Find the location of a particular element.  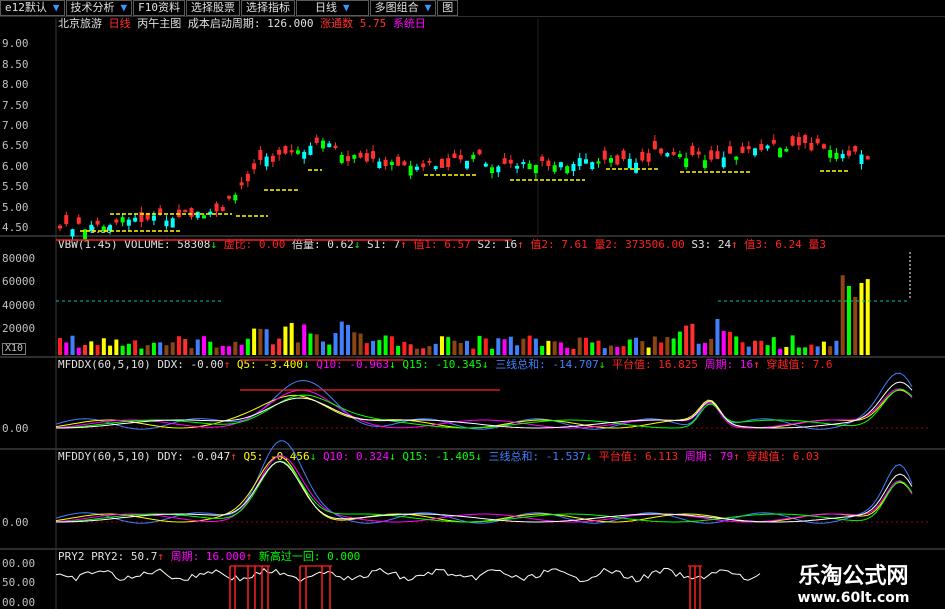

indicator-line is located at coordinates (484, 489).